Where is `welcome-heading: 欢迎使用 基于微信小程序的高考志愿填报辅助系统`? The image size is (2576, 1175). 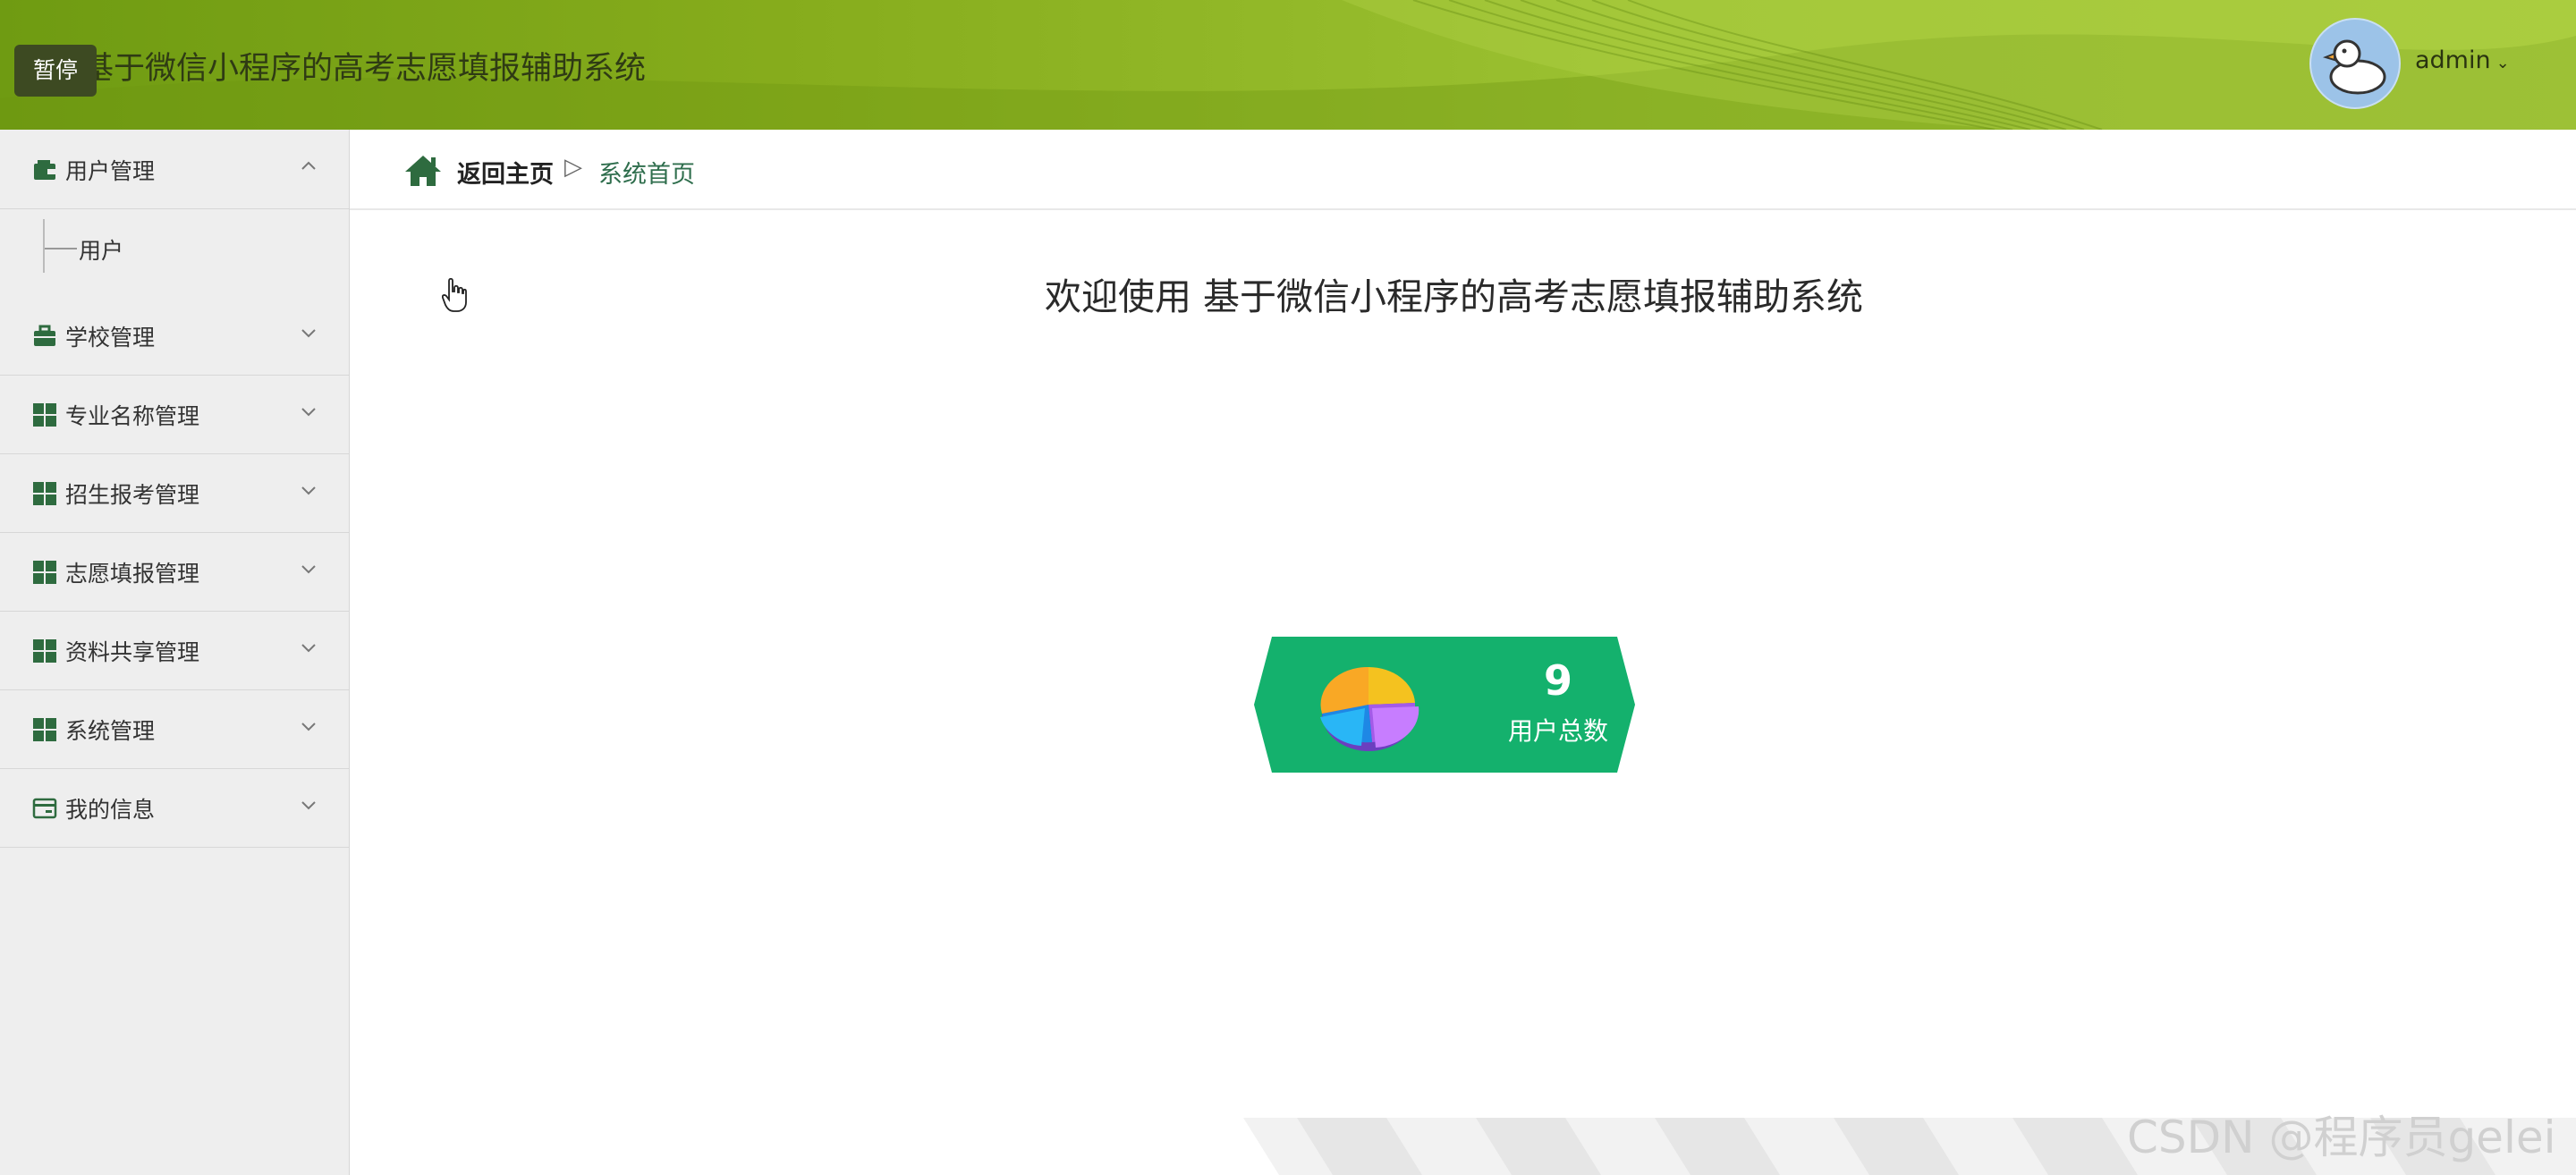
welcome-heading: 欢迎使用 基于微信小程序的高考志愿填报辅助系统 is located at coordinates (1454, 296).